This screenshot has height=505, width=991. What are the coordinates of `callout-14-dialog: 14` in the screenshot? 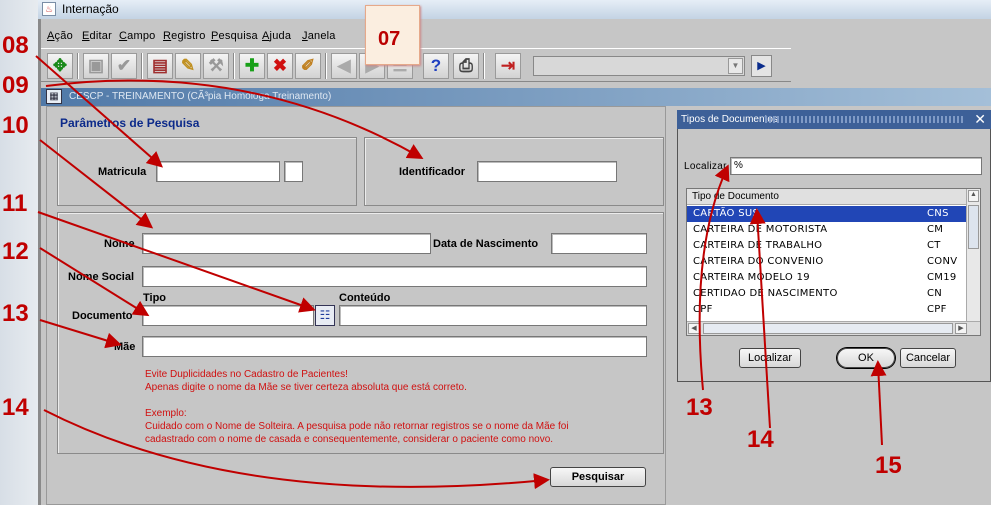 It's located at (760, 439).